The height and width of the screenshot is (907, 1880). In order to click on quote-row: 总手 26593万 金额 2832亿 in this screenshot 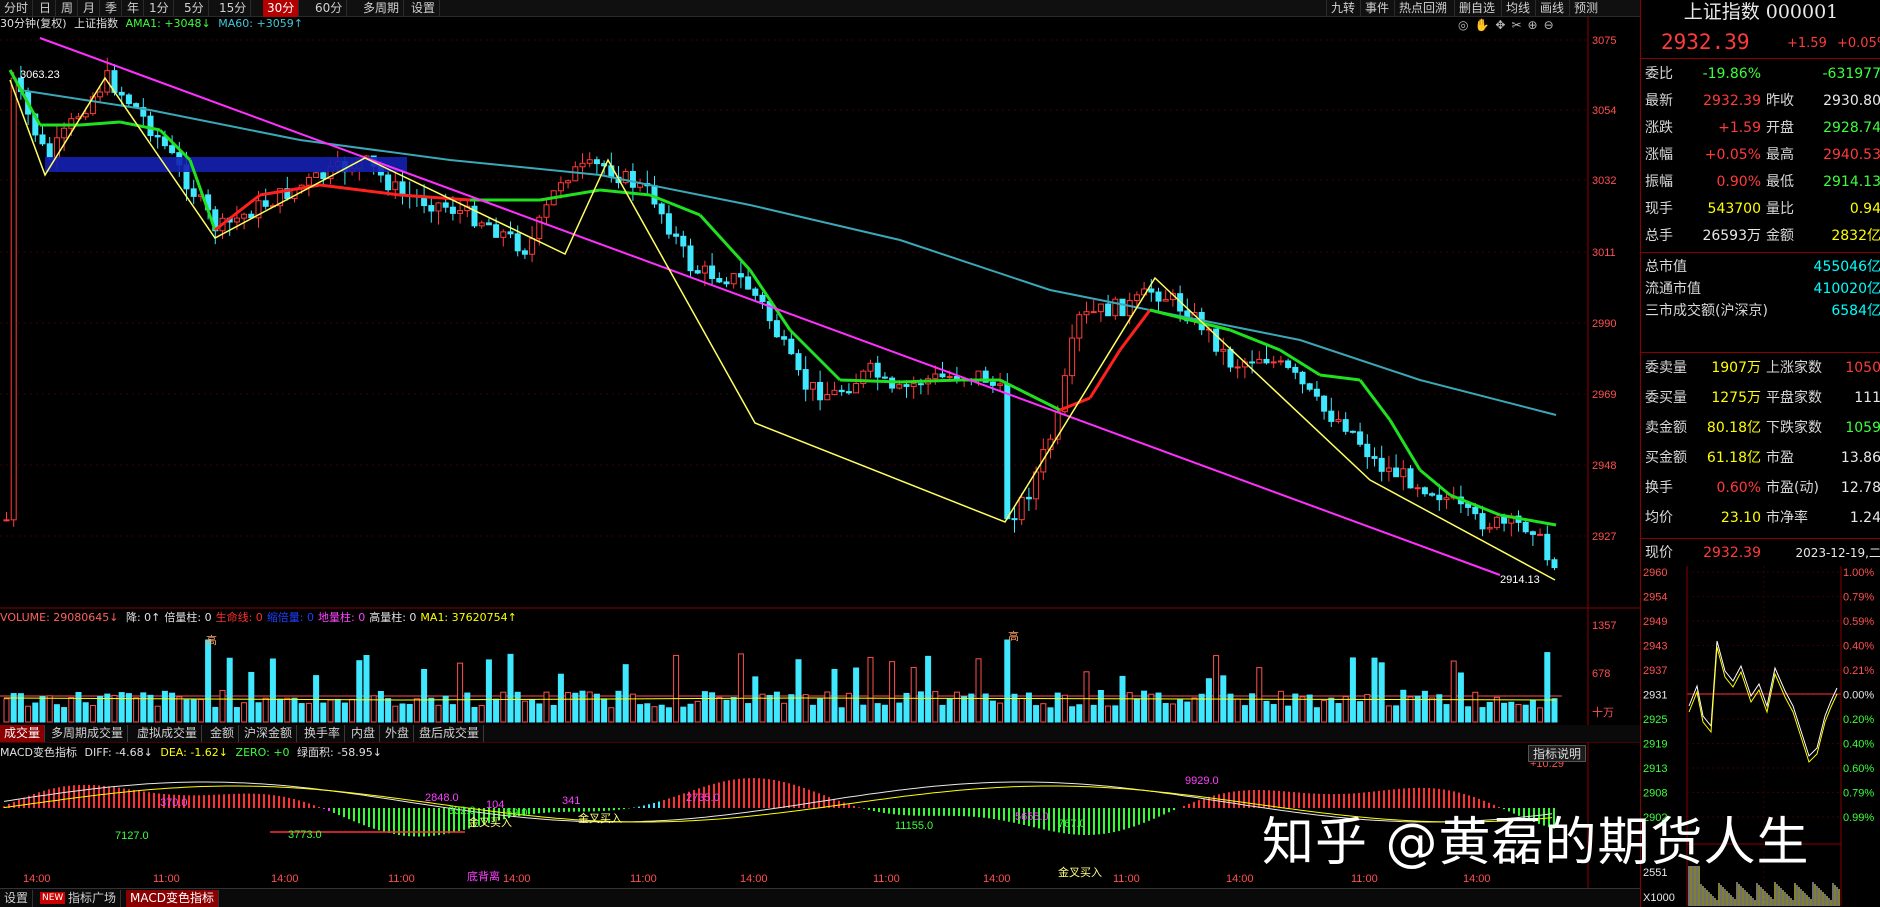, I will do `click(1760, 236)`.